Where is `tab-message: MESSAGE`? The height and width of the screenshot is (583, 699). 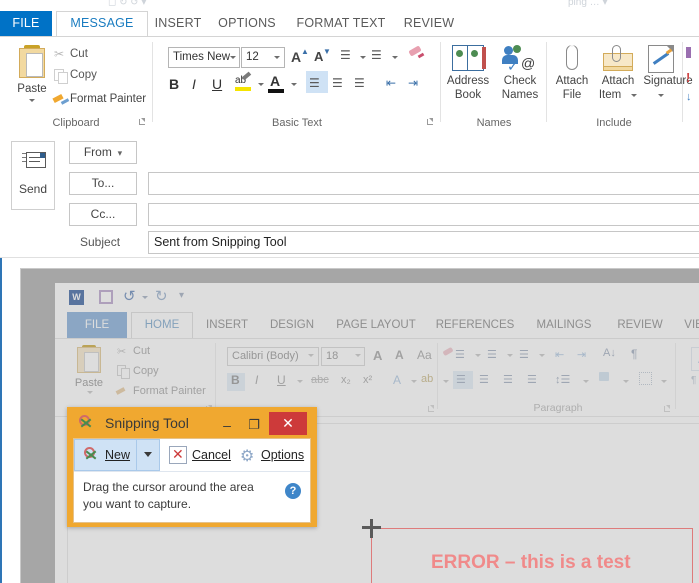 tab-message: MESSAGE is located at coordinates (102, 23).